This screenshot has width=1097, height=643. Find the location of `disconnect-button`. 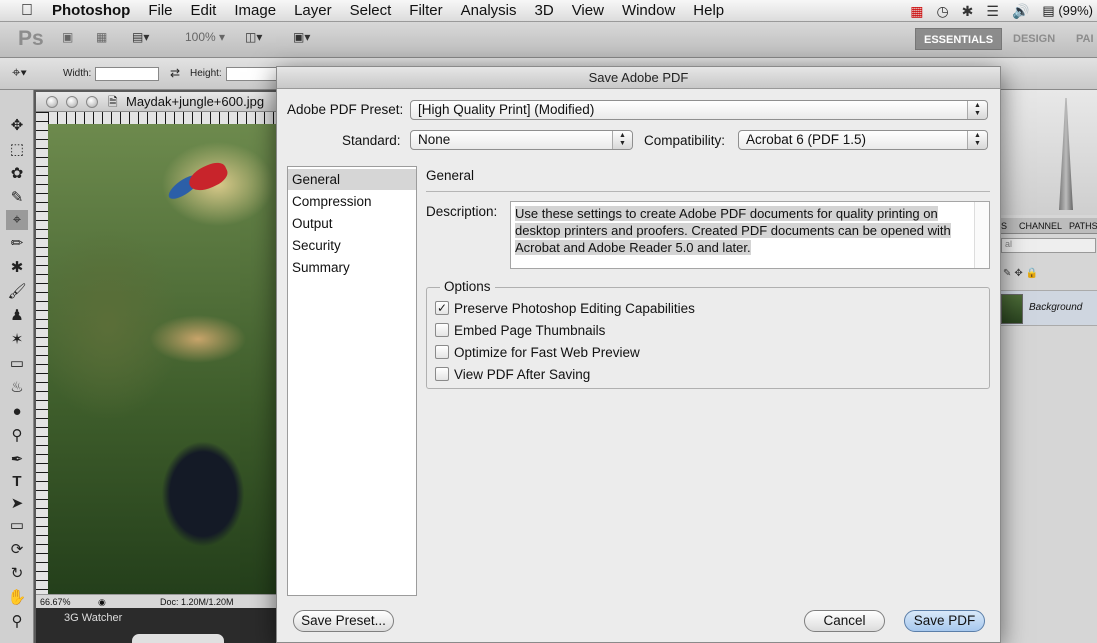

disconnect-button is located at coordinates (178, 638).